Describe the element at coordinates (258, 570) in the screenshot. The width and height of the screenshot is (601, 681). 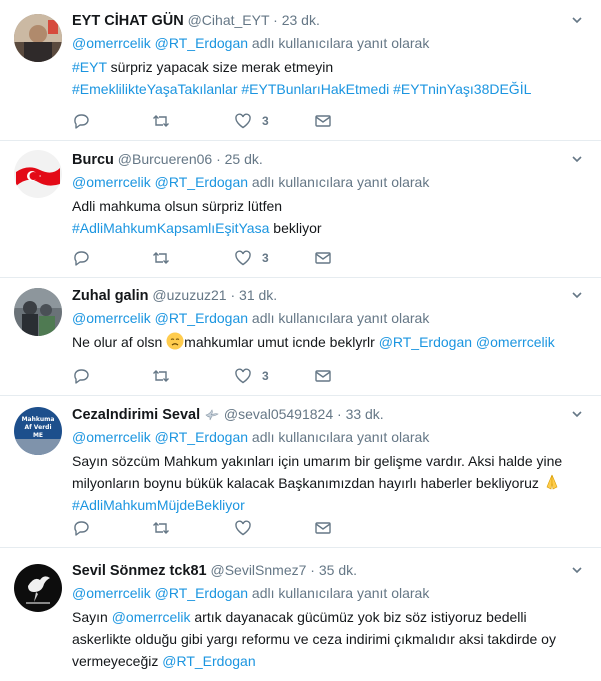
I see `user-handle: @SevilSnmez7` at that location.